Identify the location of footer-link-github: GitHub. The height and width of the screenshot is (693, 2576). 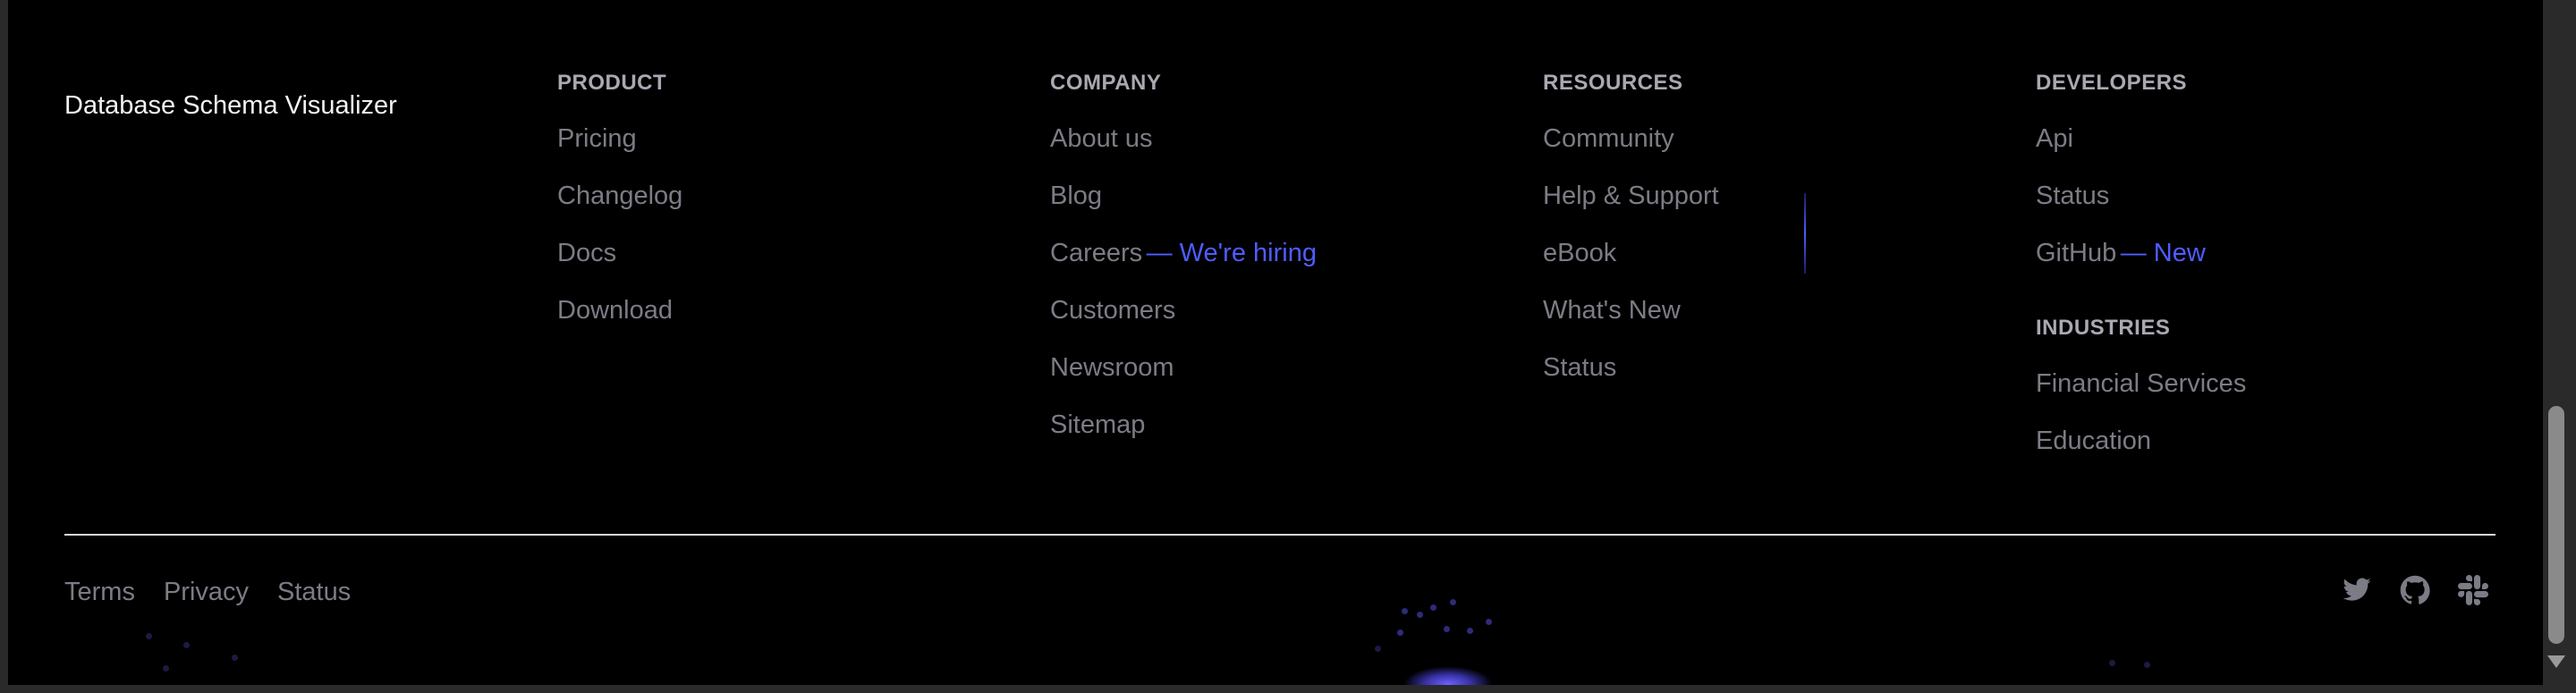
(2076, 253).